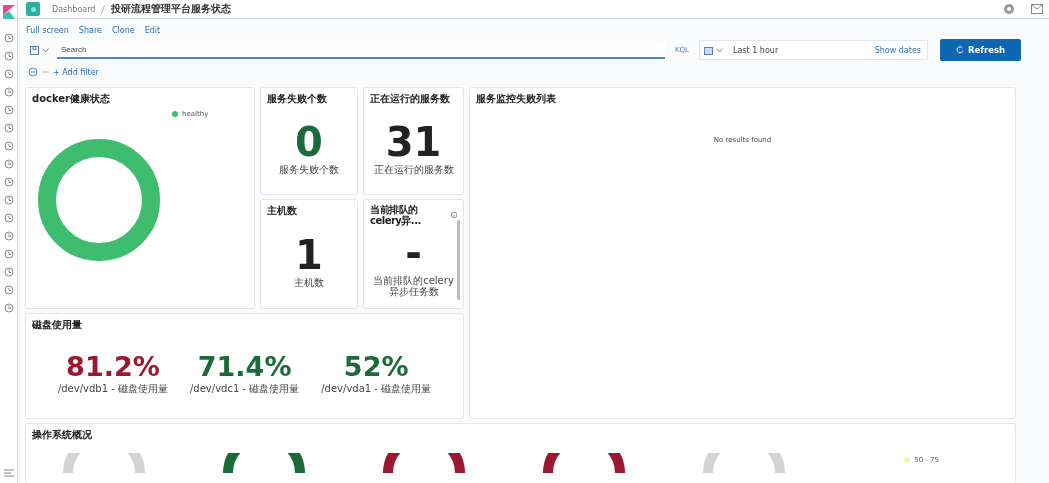 The height and width of the screenshot is (483, 1049). I want to click on metric-value: 31, so click(413, 141).